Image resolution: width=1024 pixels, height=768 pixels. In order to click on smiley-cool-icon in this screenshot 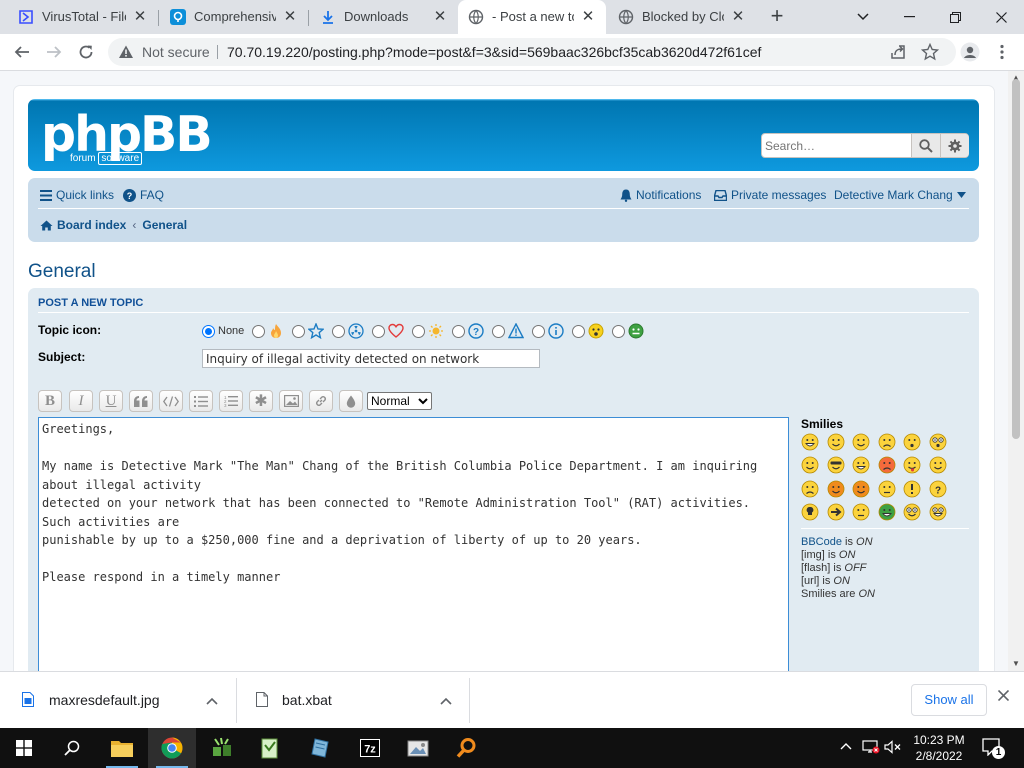, I will do `click(836, 465)`.